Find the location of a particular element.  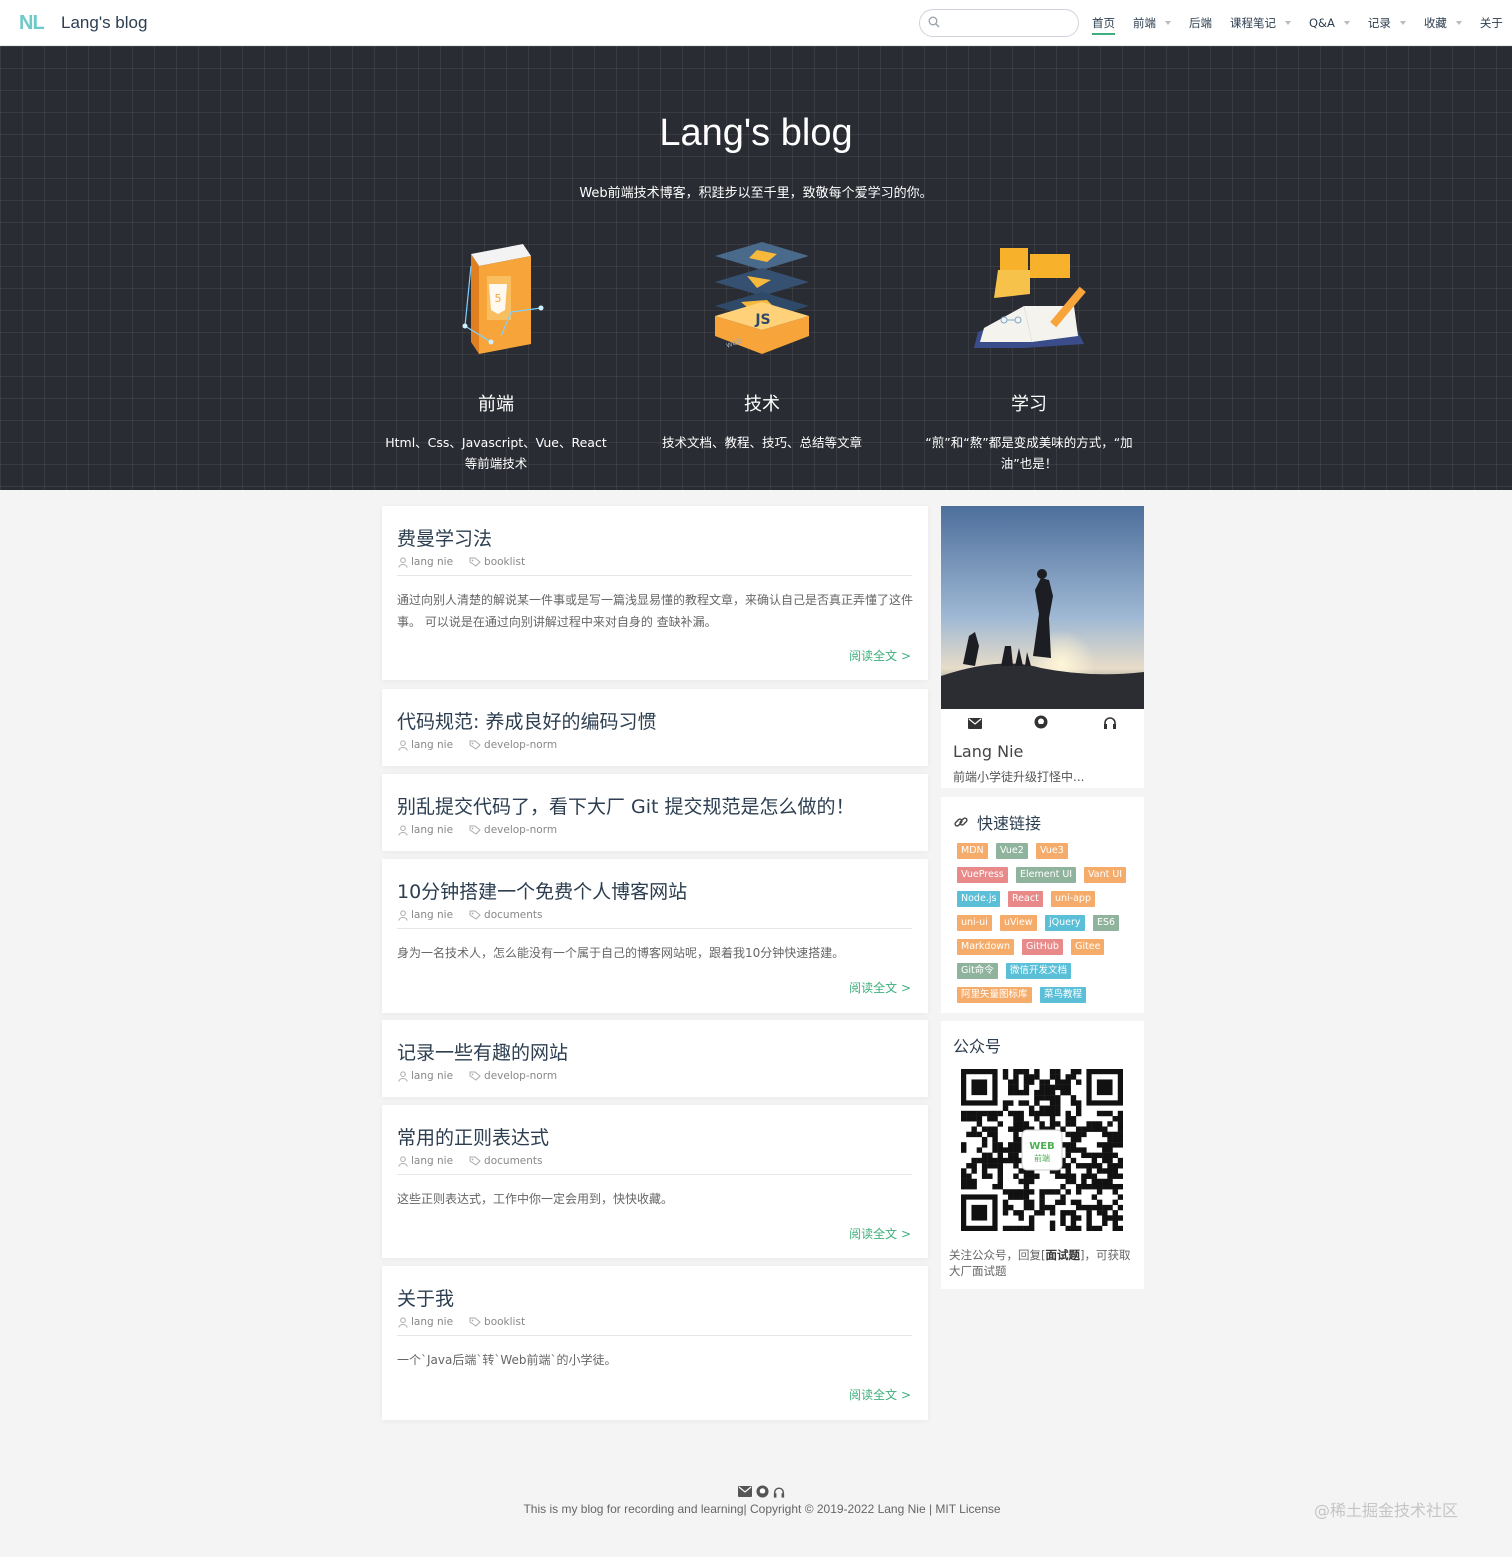

footer-icons is located at coordinates (763, 1492).